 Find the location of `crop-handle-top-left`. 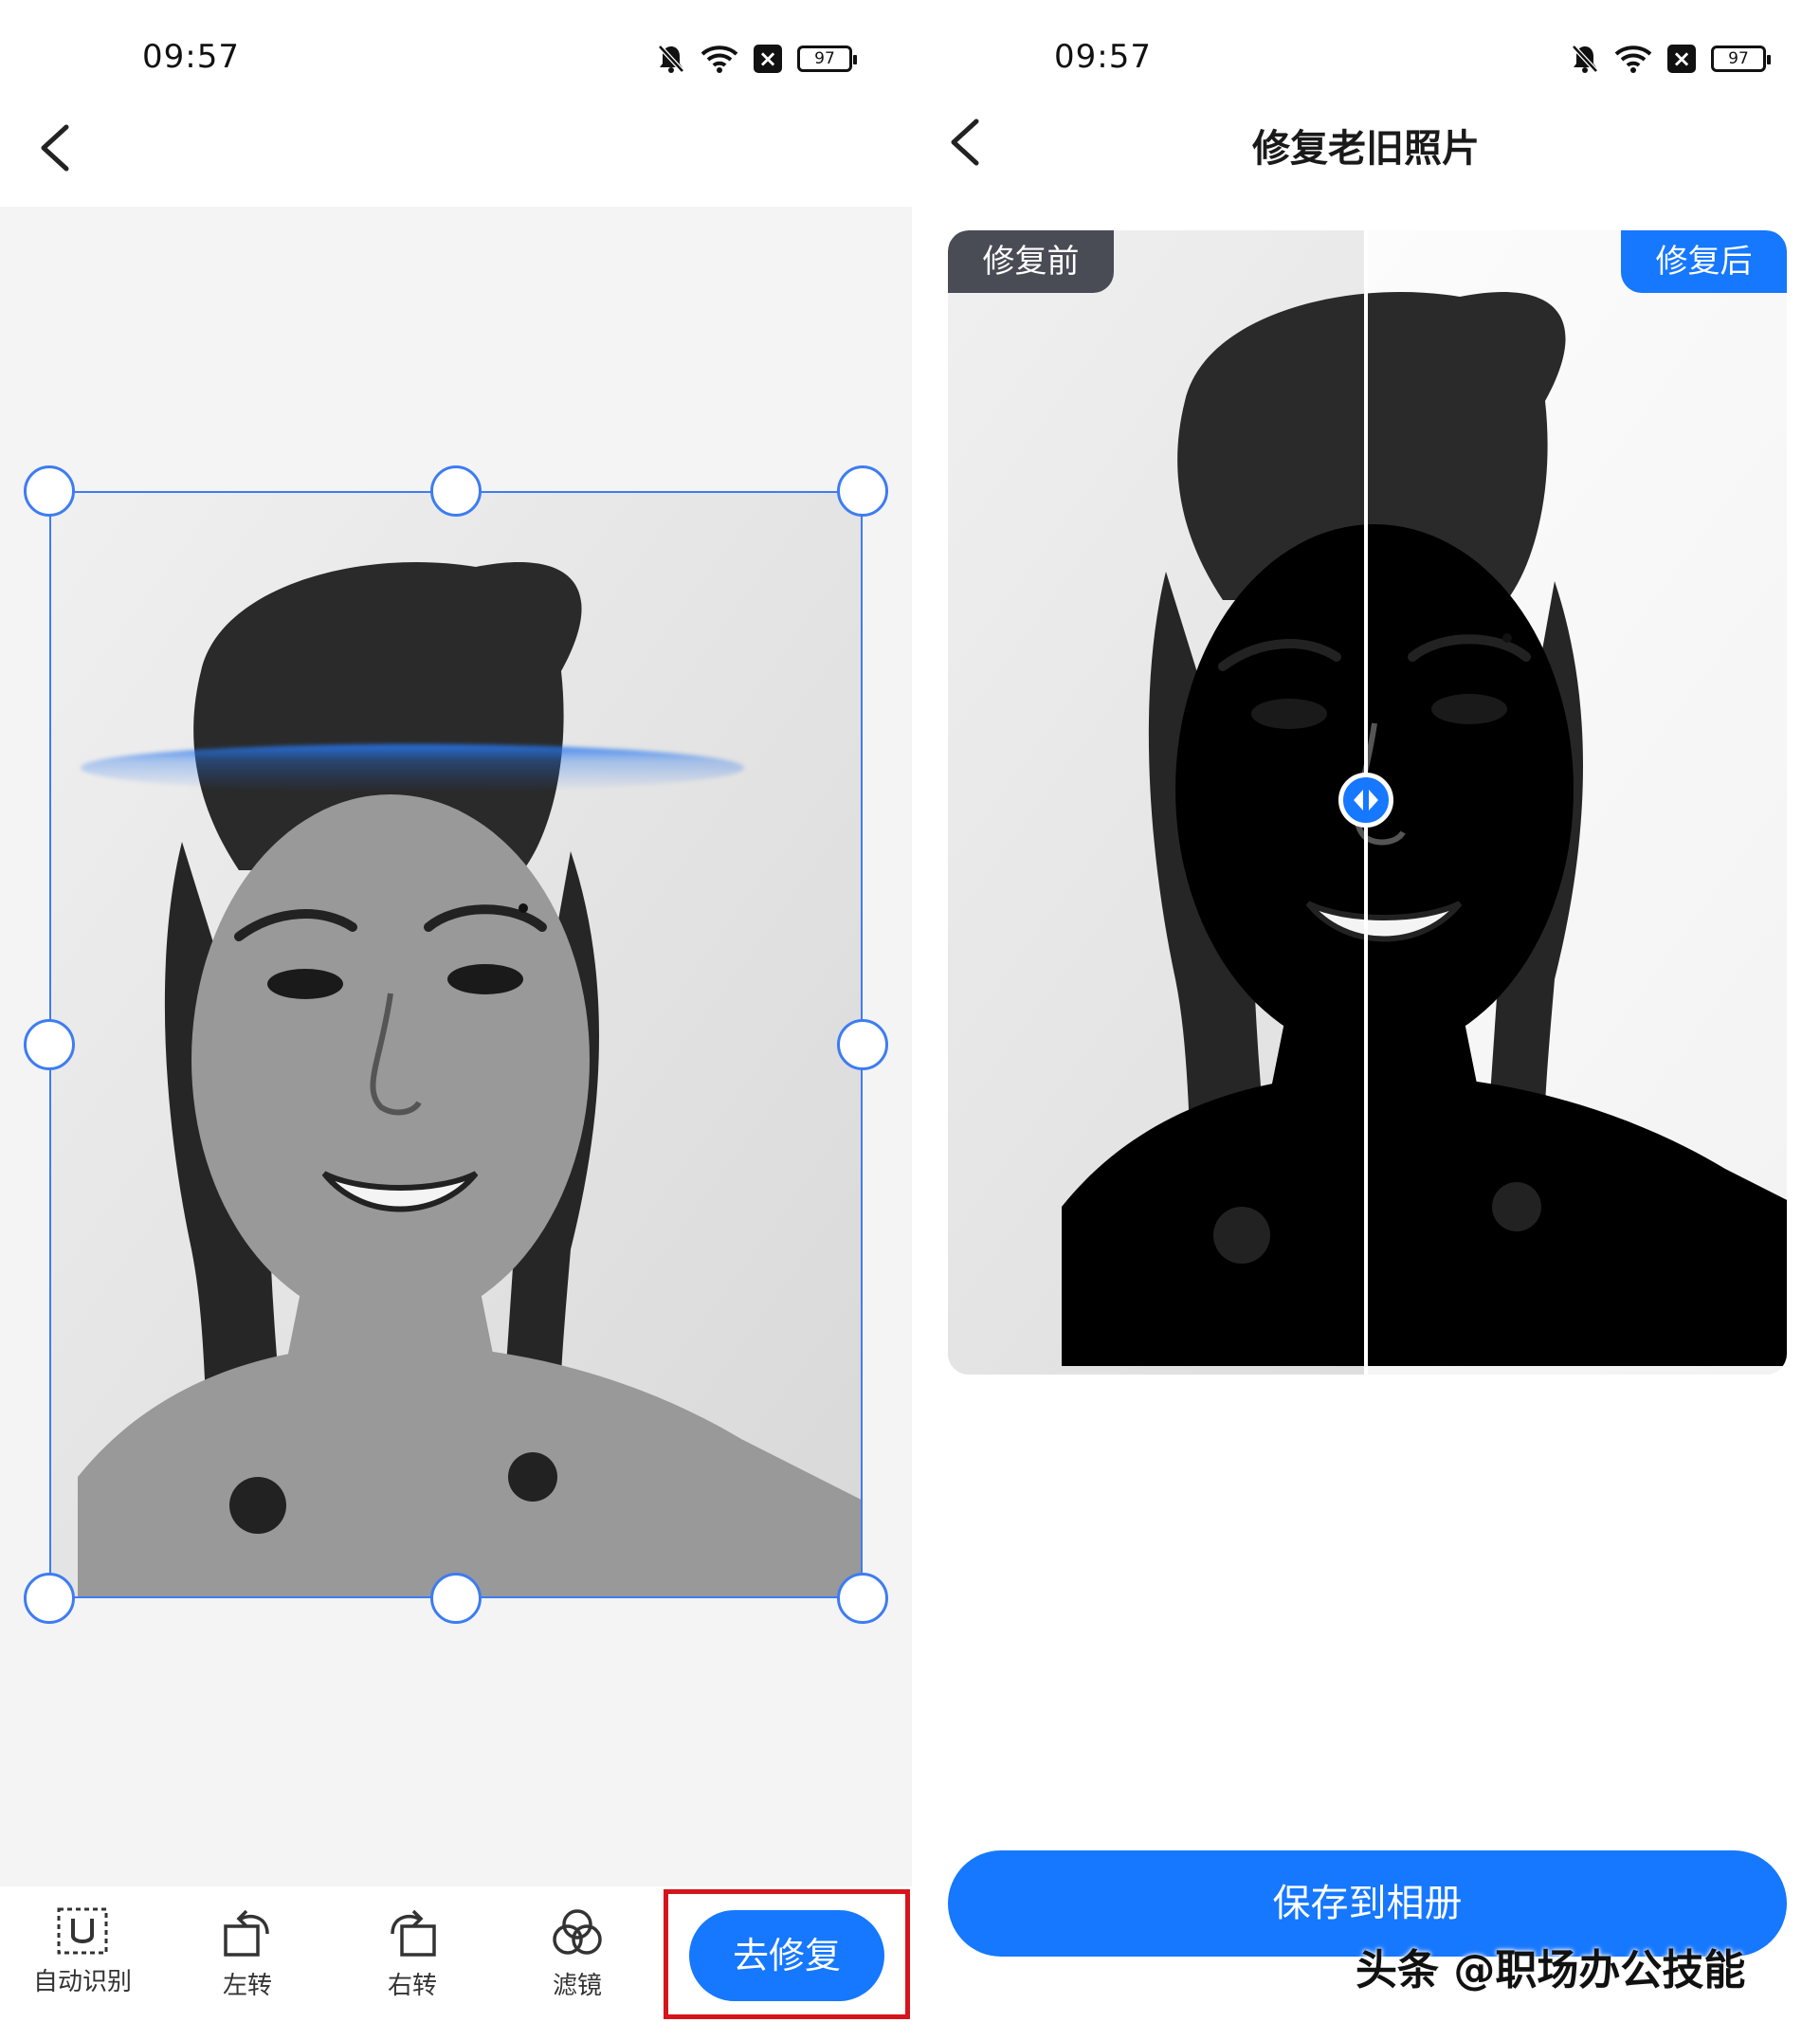

crop-handle-top-left is located at coordinates (49, 491).